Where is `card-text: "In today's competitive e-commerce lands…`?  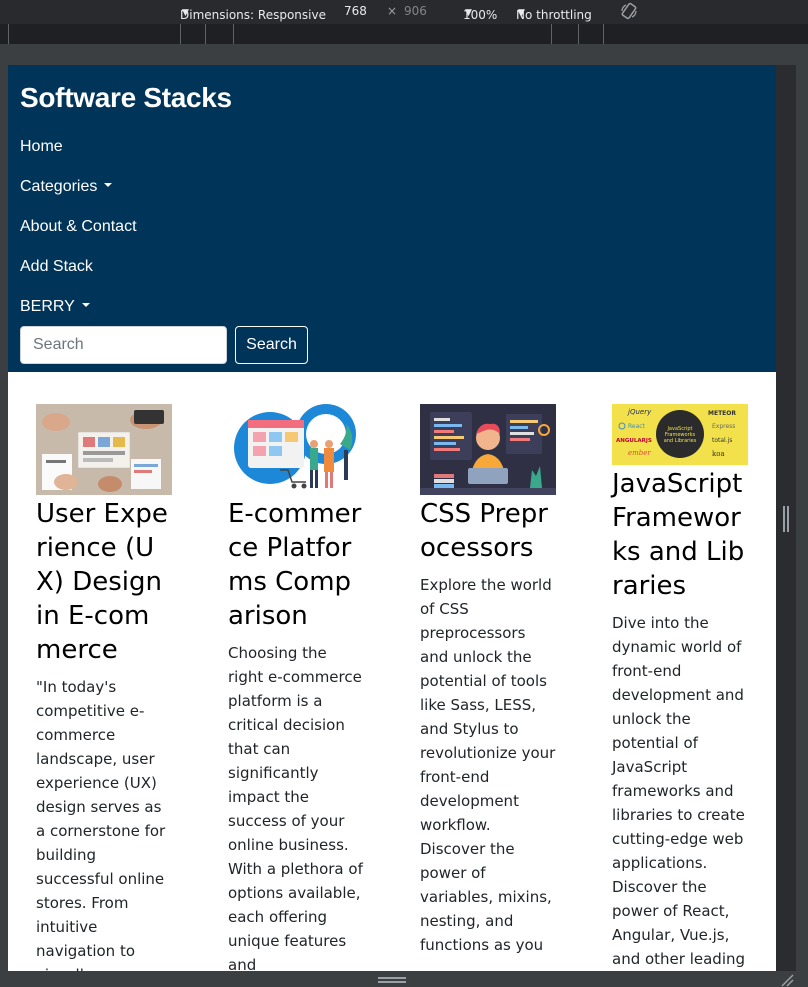
card-text: "In today's competitive e-commerce lands… is located at coordinates (101, 824).